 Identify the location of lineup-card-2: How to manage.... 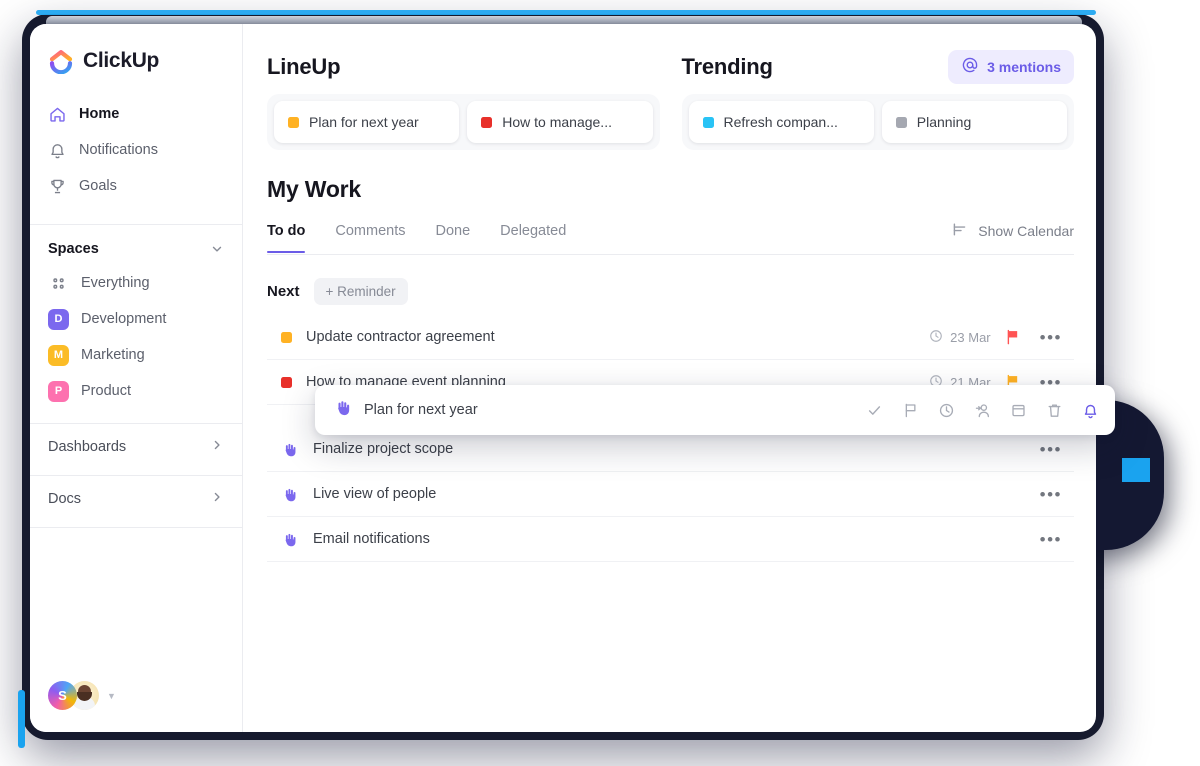
(560, 122).